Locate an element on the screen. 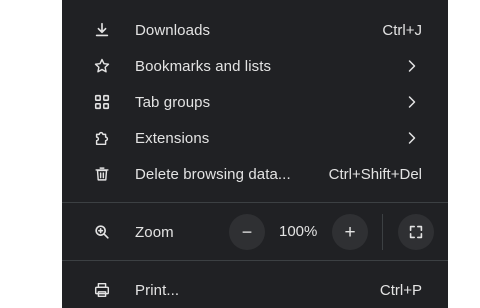  star-icon is located at coordinates (102, 66).